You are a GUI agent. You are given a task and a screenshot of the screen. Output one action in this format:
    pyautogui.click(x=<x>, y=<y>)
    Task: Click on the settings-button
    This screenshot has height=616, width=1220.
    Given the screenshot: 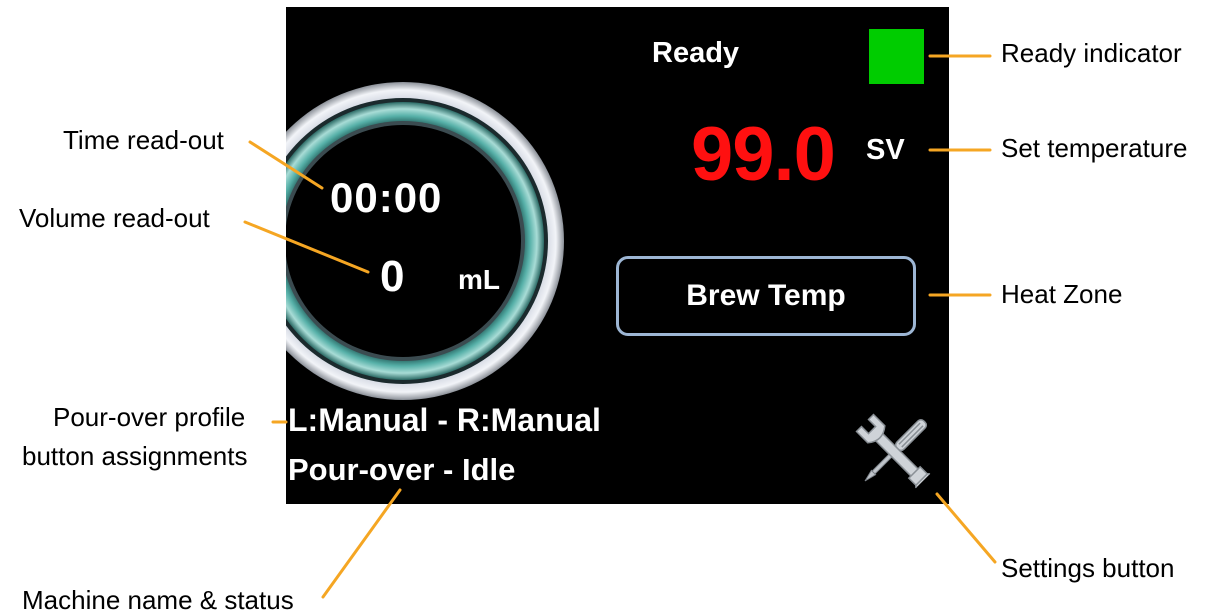 What is the action you would take?
    pyautogui.click(x=894, y=452)
    